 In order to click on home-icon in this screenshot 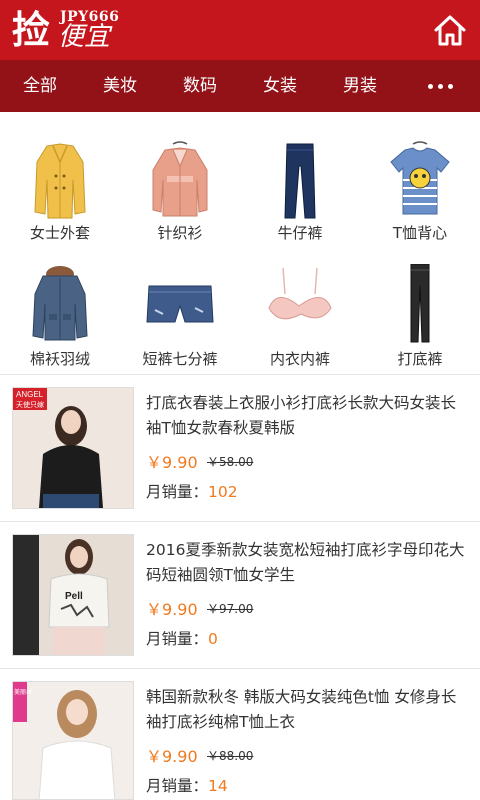, I will do `click(450, 30)`.